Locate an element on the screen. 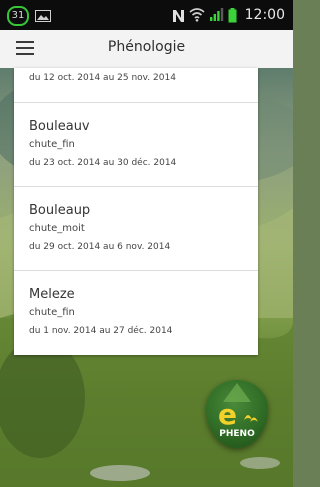  epheno-logo-button: e PHENO is located at coordinates (237, 414).